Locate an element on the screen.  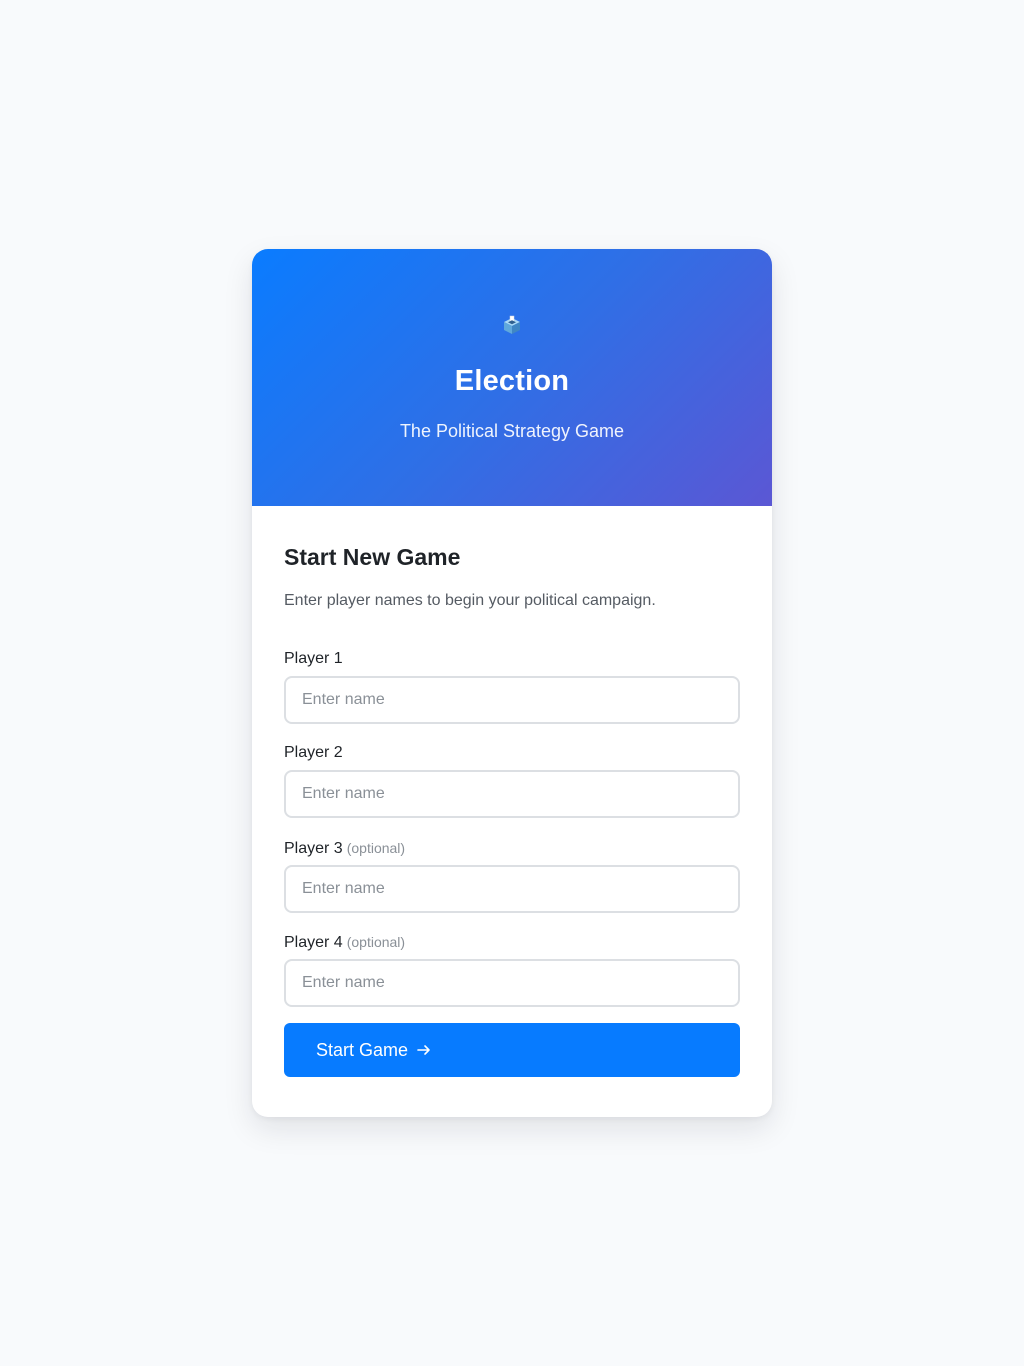
app-subtitle: The Political Strategy Game is located at coordinates (512, 431).